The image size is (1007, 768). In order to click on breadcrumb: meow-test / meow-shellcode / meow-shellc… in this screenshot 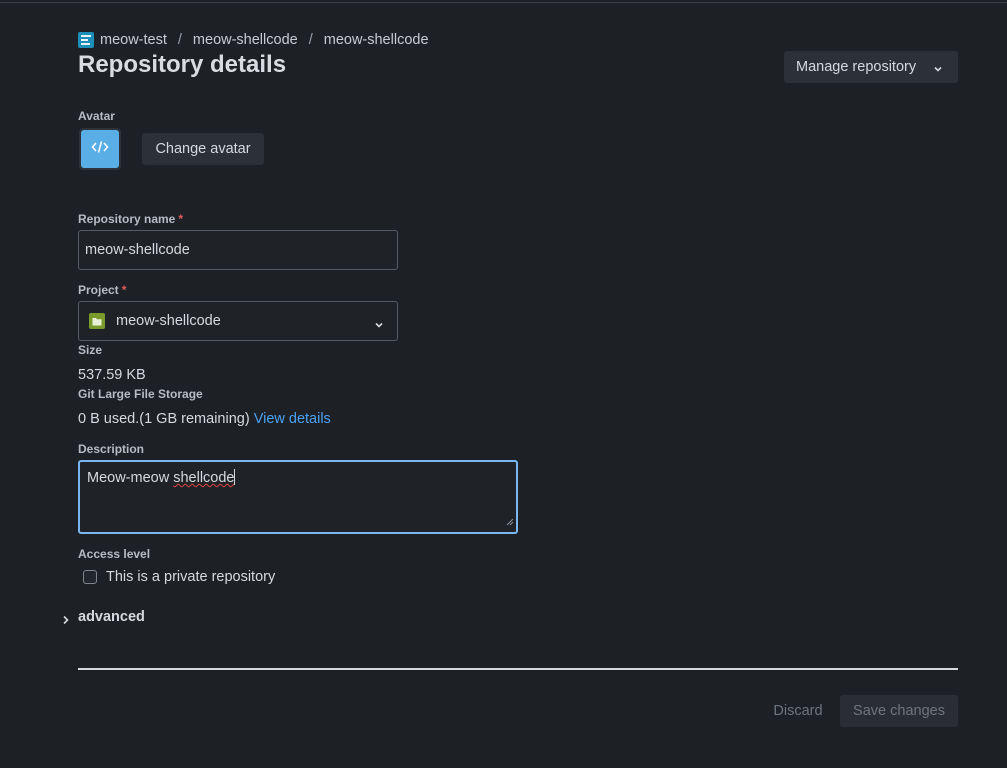, I will do `click(253, 40)`.